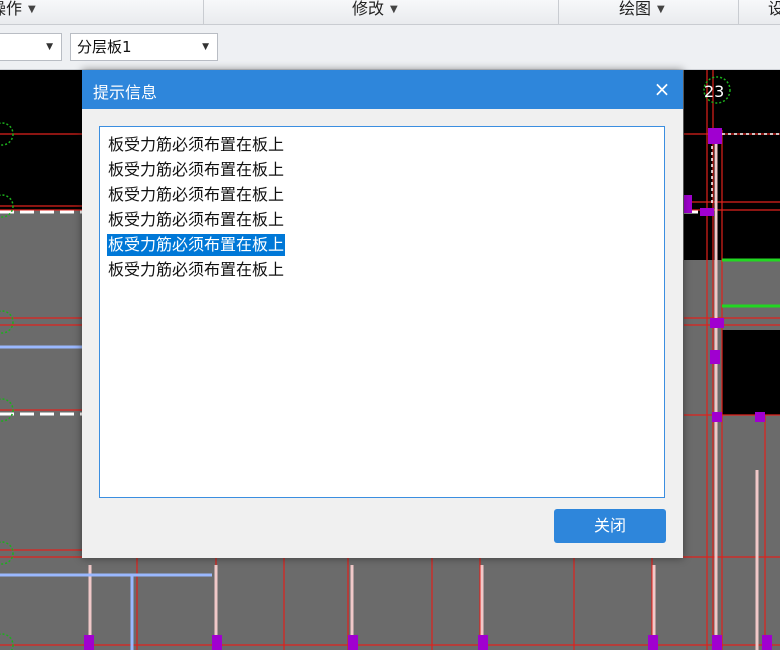  Describe the element at coordinates (144, 47) in the screenshot. I see `layer-selector: 分层板1 ▼` at that location.